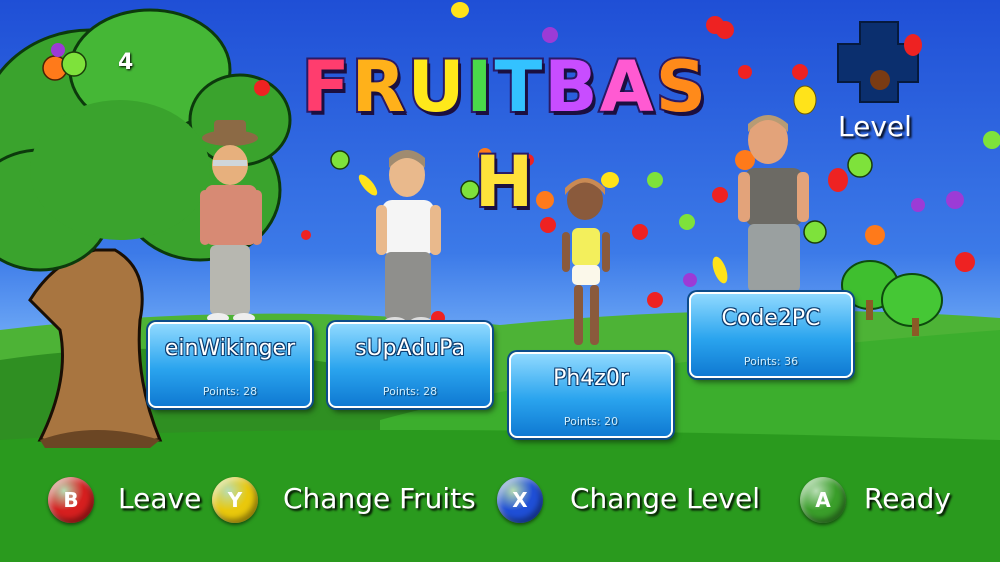 The height and width of the screenshot is (562, 1000). Describe the element at coordinates (479, 87) in the screenshot. I see `logo-letter: I` at that location.